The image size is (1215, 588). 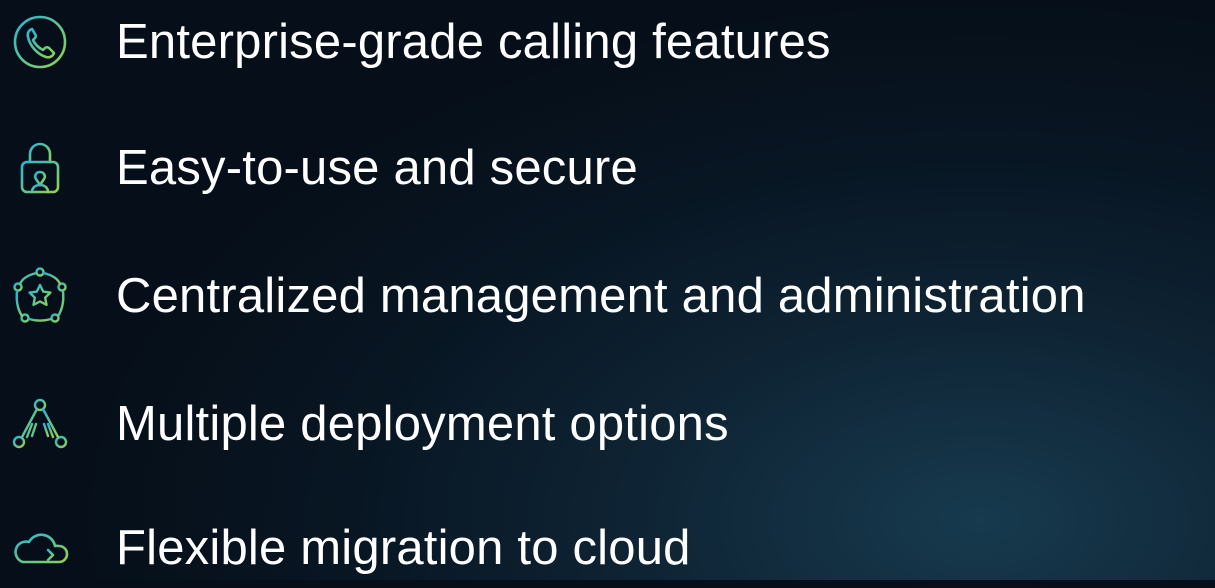 I want to click on feature-item-migration: Flexible migration to cloud, so click(x=607, y=548).